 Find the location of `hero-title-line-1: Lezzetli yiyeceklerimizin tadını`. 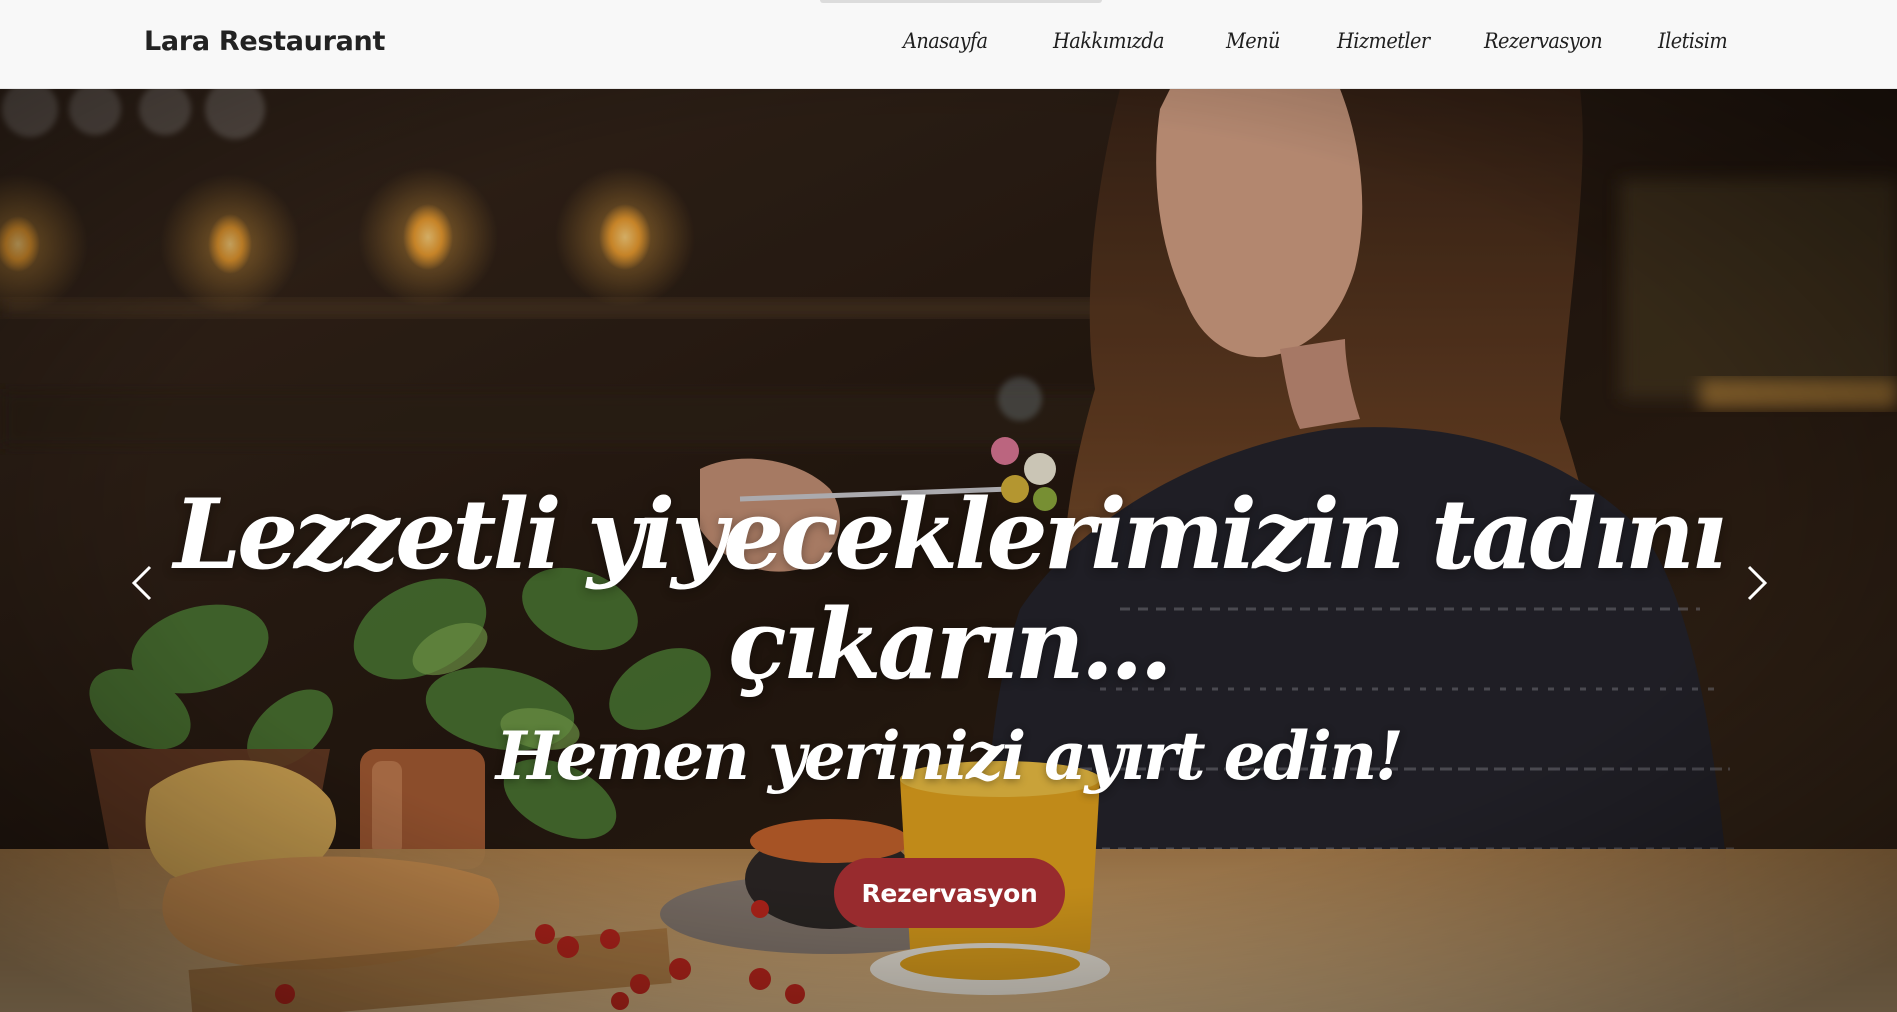

hero-title-line-1: Lezzetli yiyeceklerimizin tadını is located at coordinates (950, 534).